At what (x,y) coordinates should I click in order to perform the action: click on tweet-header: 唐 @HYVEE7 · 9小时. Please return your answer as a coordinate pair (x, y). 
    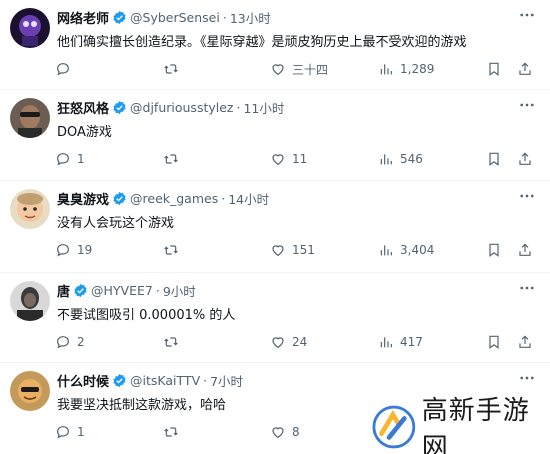
    Looking at the image, I should click on (126, 290).